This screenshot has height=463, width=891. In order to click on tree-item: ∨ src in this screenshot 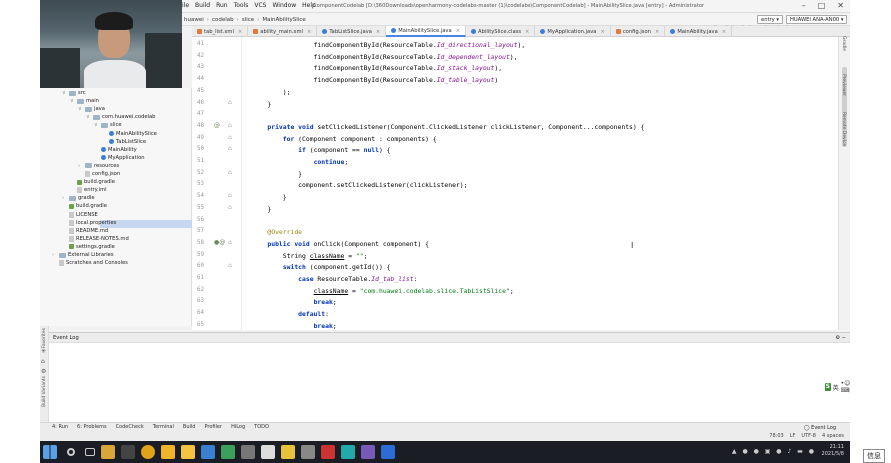, I will do `click(74, 93)`.